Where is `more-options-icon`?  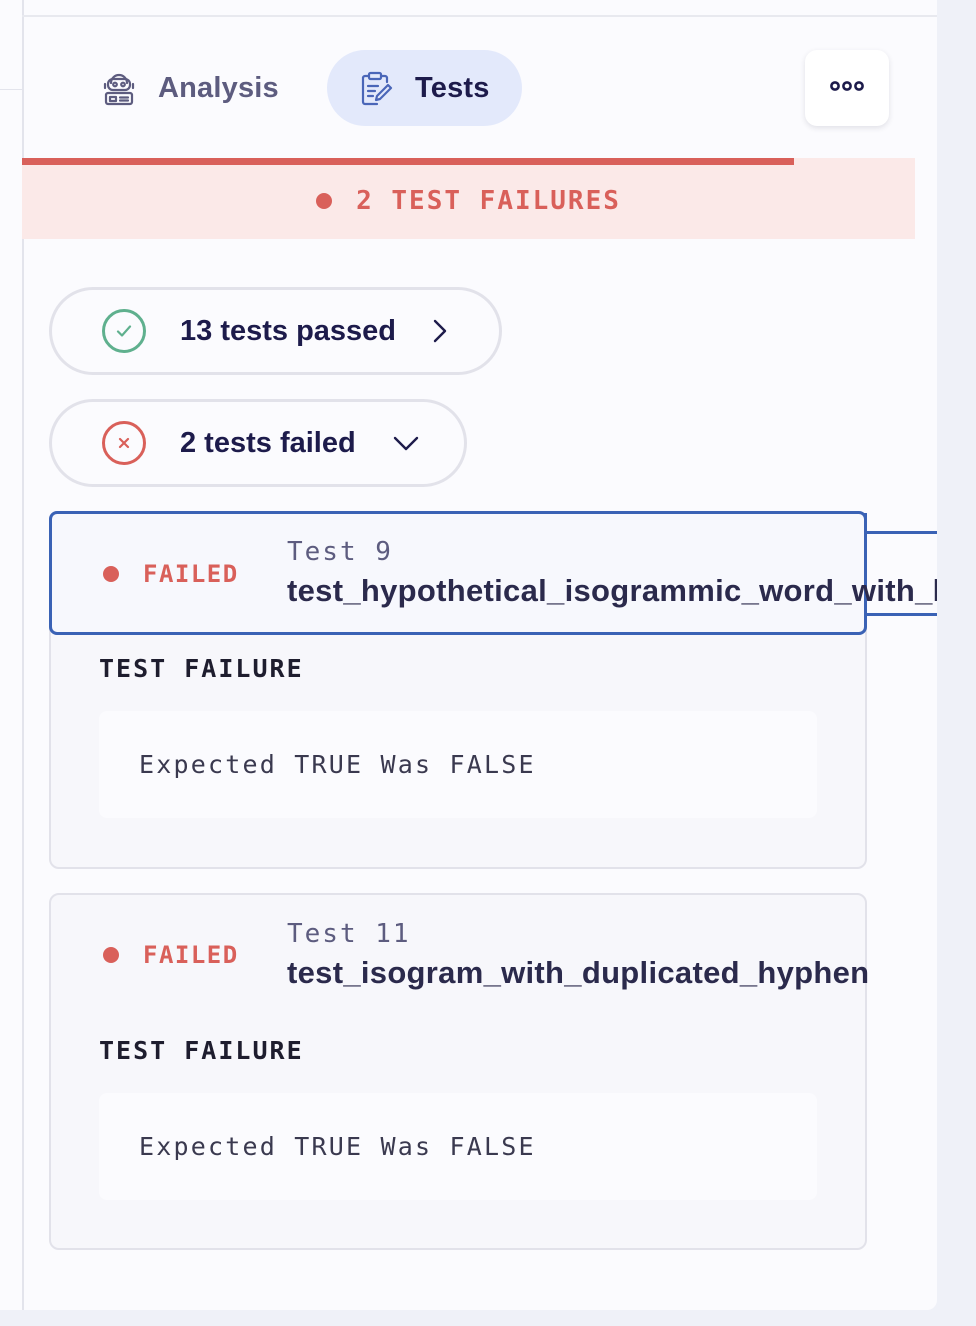
more-options-icon is located at coordinates (847, 88).